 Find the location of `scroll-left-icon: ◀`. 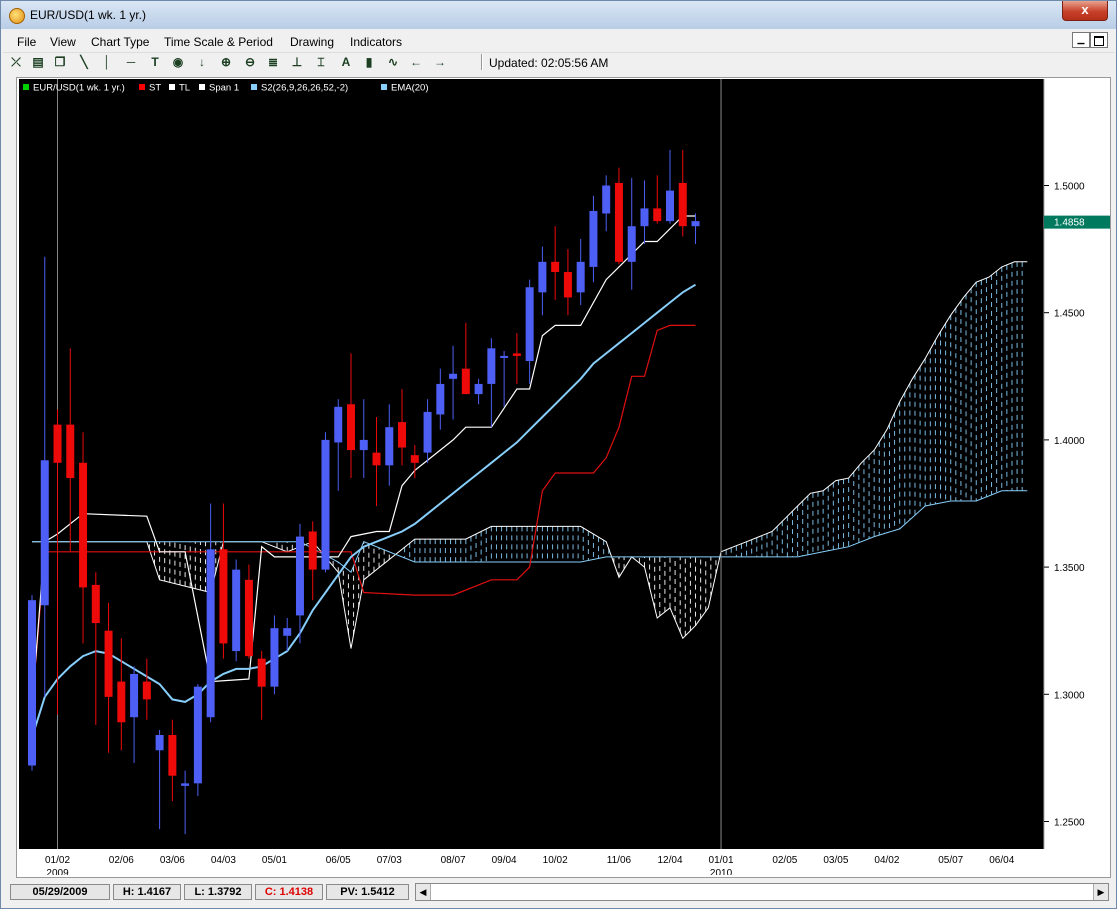

scroll-left-icon: ◀ is located at coordinates (423, 892).